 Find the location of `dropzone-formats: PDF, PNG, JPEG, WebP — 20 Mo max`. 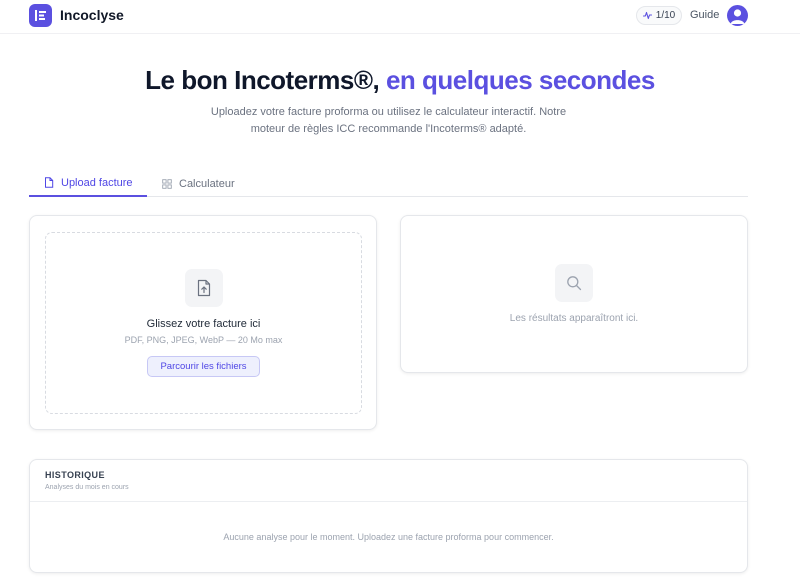

dropzone-formats: PDF, PNG, JPEG, WebP — 20 Mo max is located at coordinates (203, 340).